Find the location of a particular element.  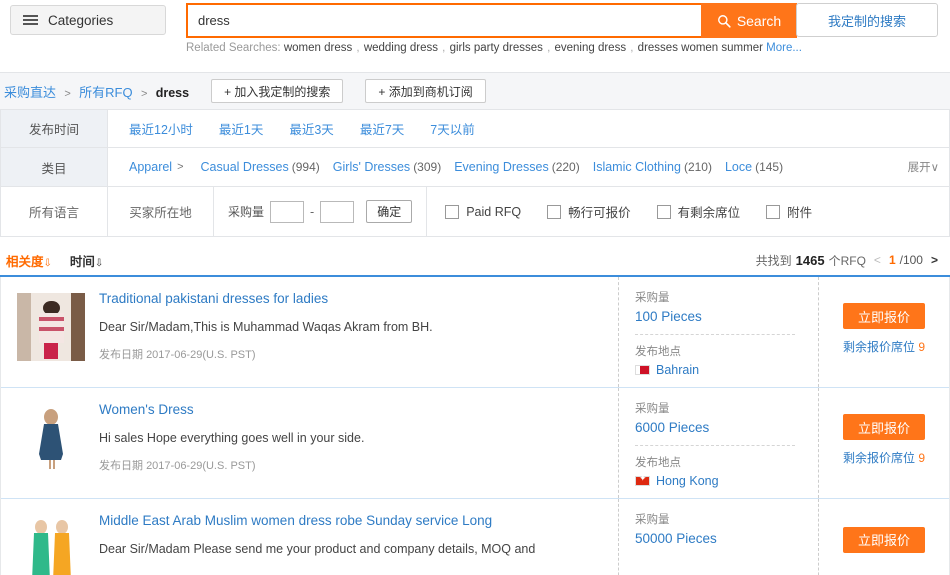

search-form: Search is located at coordinates (491, 20).